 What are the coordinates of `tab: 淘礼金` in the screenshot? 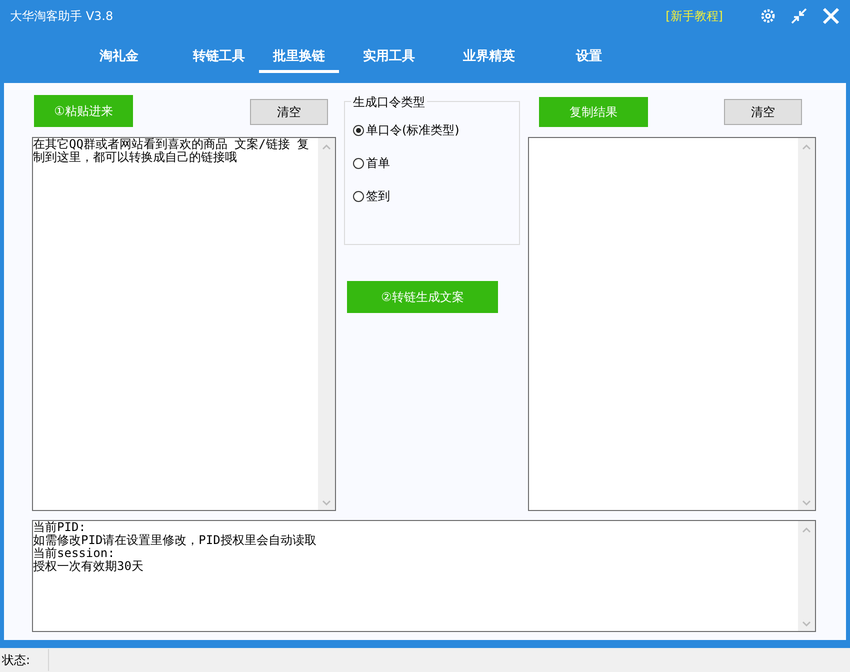 It's located at (119, 59).